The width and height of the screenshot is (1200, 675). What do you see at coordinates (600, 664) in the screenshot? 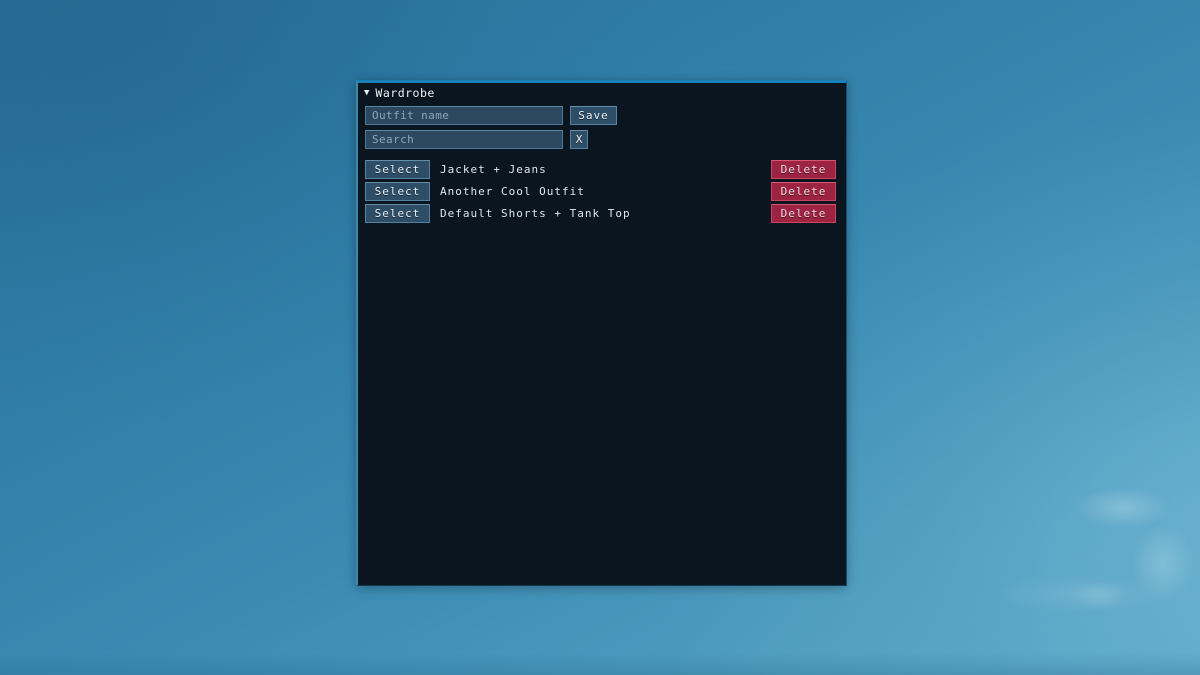
I see `desktop-bottom-band` at bounding box center [600, 664].